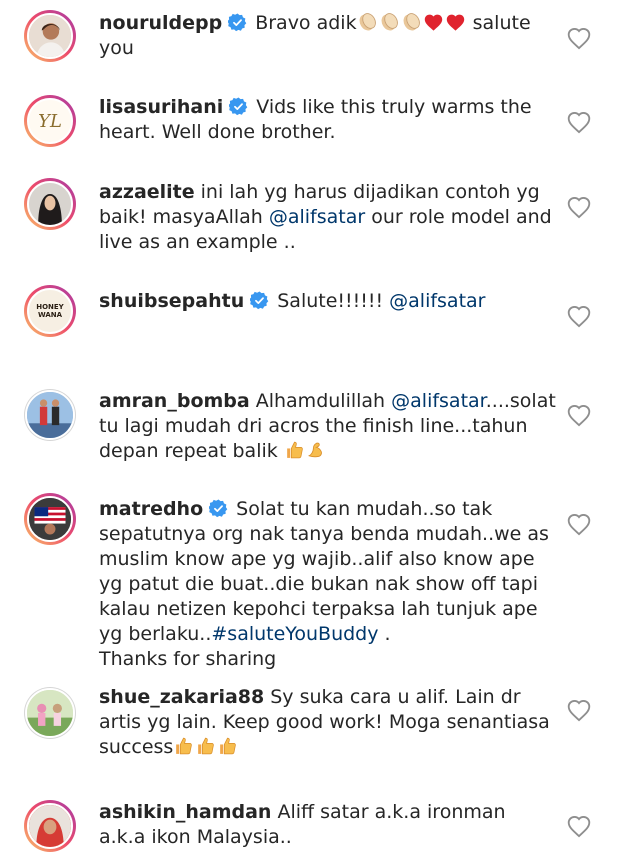  What do you see at coordinates (328, 36) in the screenshot?
I see `comment-body: nouruldepp Bravo adik salute you` at bounding box center [328, 36].